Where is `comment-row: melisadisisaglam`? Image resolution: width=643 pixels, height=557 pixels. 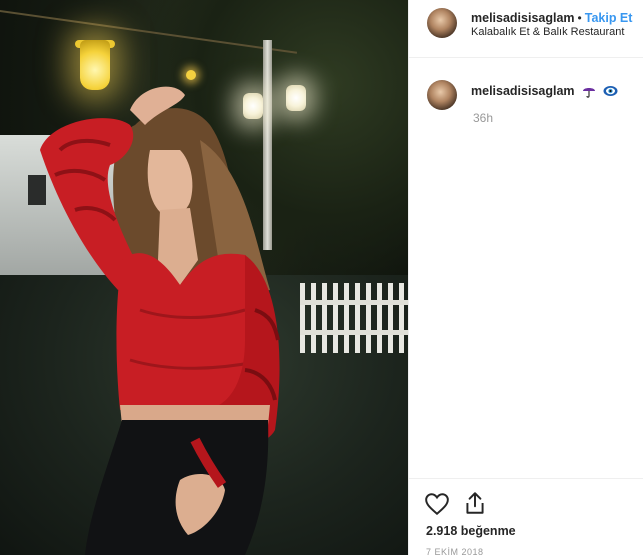
comment-row: melisadisisaglam is located at coordinates (544, 91).